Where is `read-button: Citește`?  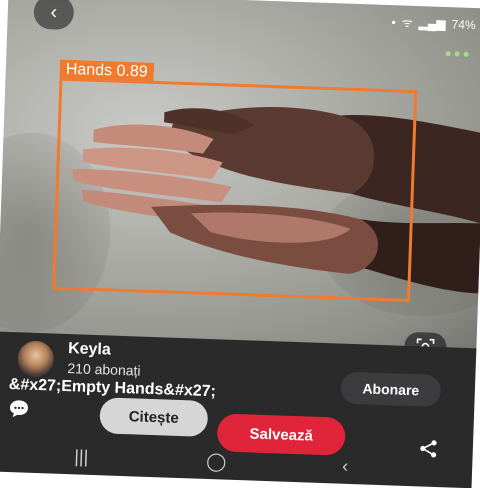
read-button: Citește is located at coordinates (154, 417).